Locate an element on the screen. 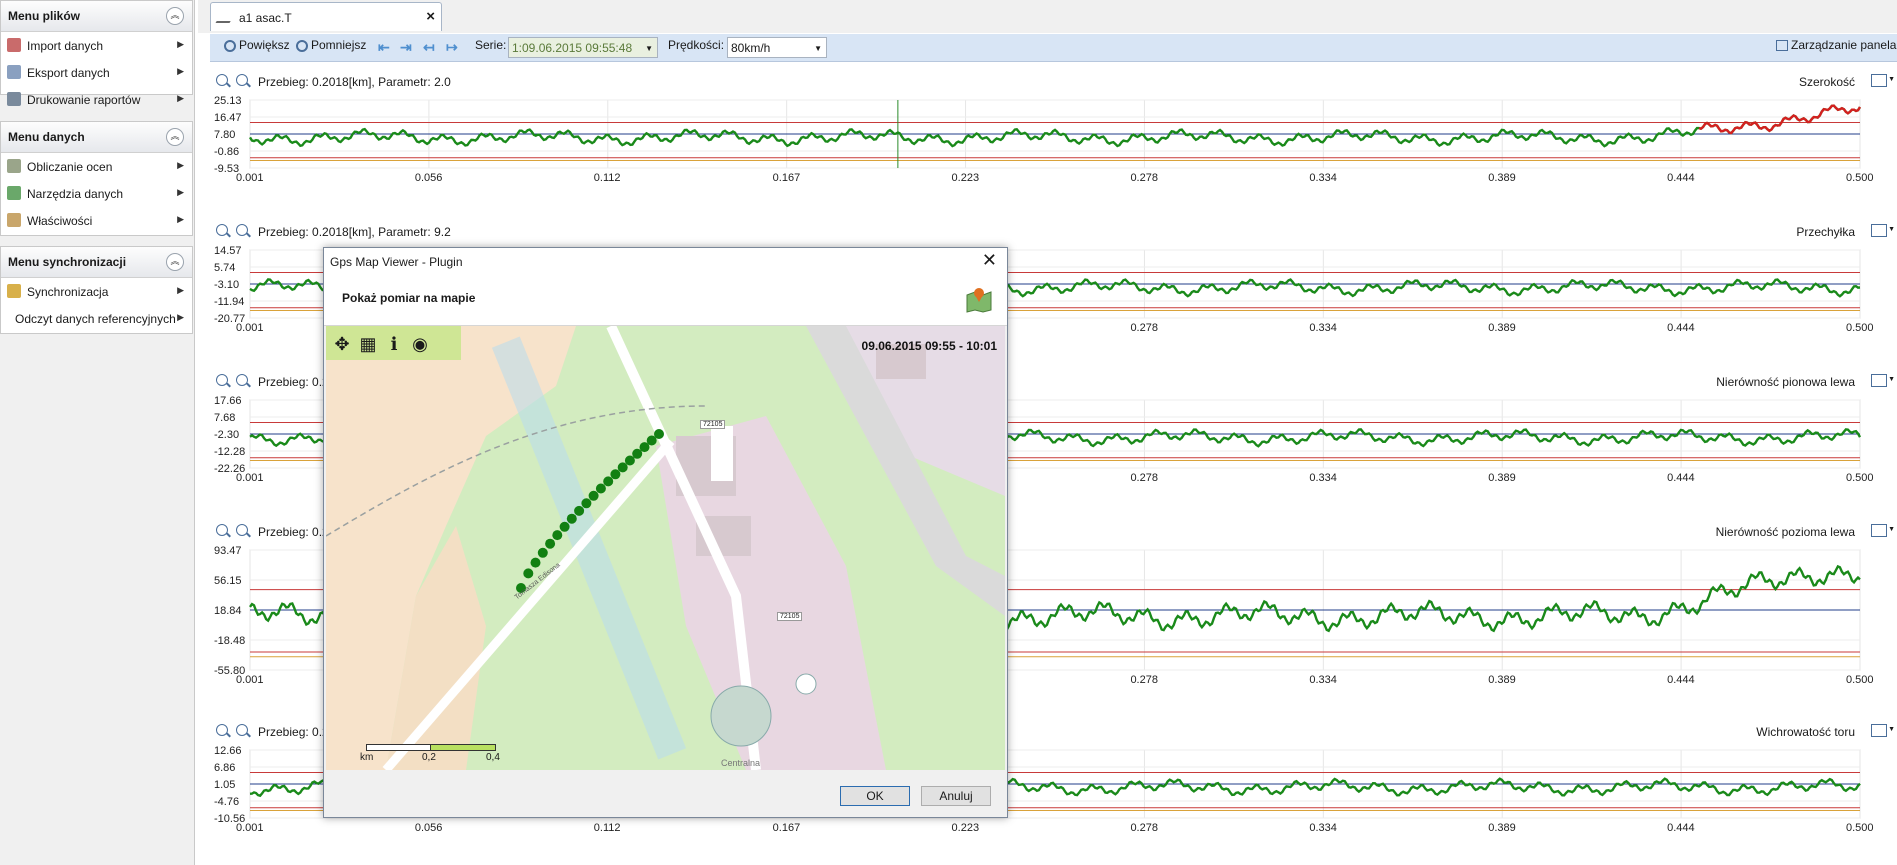 Image resolution: width=1897 pixels, height=865 pixels. nav-first-arrow-icon: ⇤ is located at coordinates (386, 47).